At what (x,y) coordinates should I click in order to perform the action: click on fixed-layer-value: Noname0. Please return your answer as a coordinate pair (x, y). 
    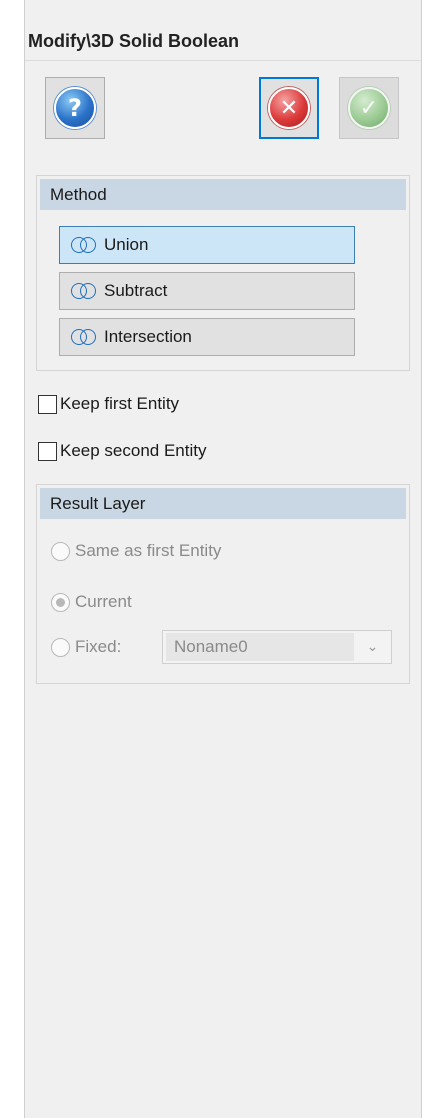
    Looking at the image, I should click on (260, 647).